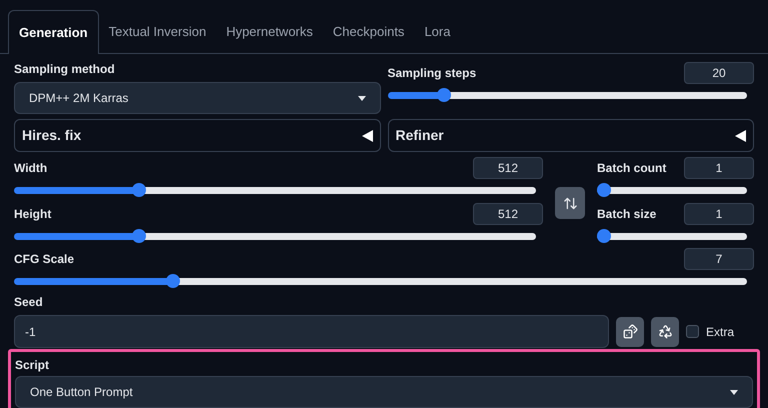 This screenshot has width=768, height=408. What do you see at coordinates (368, 31) in the screenshot?
I see `tab: Checkpoints` at bounding box center [368, 31].